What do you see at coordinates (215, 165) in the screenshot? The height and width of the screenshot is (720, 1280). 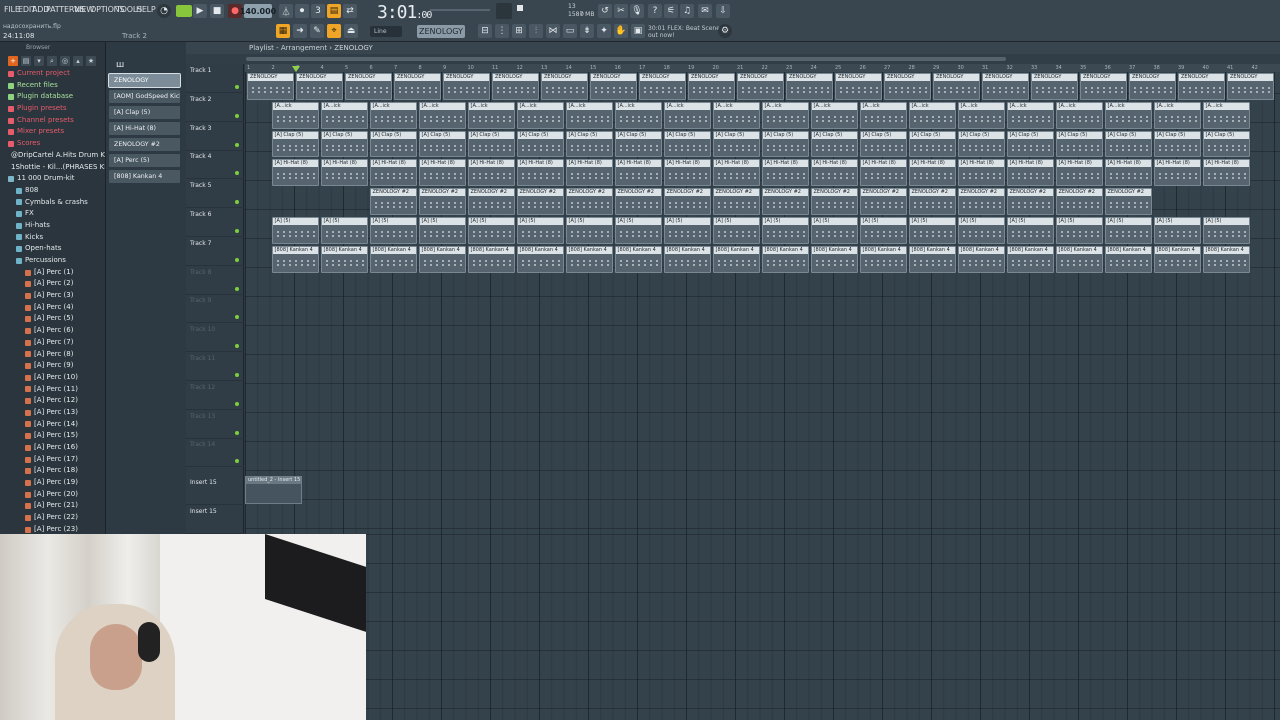 I see `track-header: Track 4` at bounding box center [215, 165].